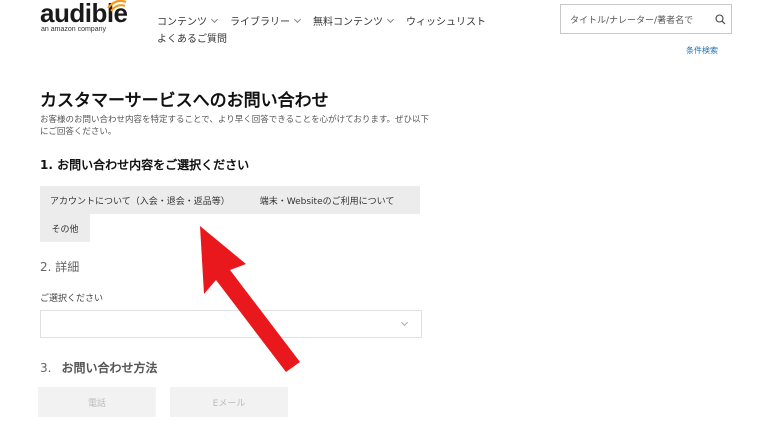 The image size is (760, 428). What do you see at coordinates (60, 267) in the screenshot?
I see `step2-heading: 2. 詳細` at bounding box center [60, 267].